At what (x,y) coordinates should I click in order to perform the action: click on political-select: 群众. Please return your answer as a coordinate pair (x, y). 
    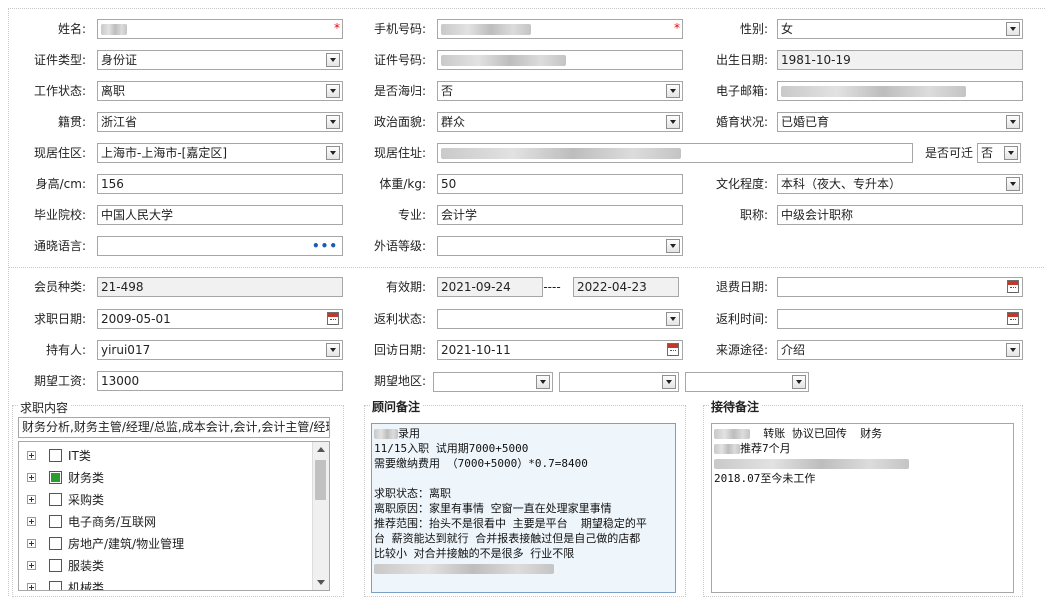
    Looking at the image, I should click on (560, 122).